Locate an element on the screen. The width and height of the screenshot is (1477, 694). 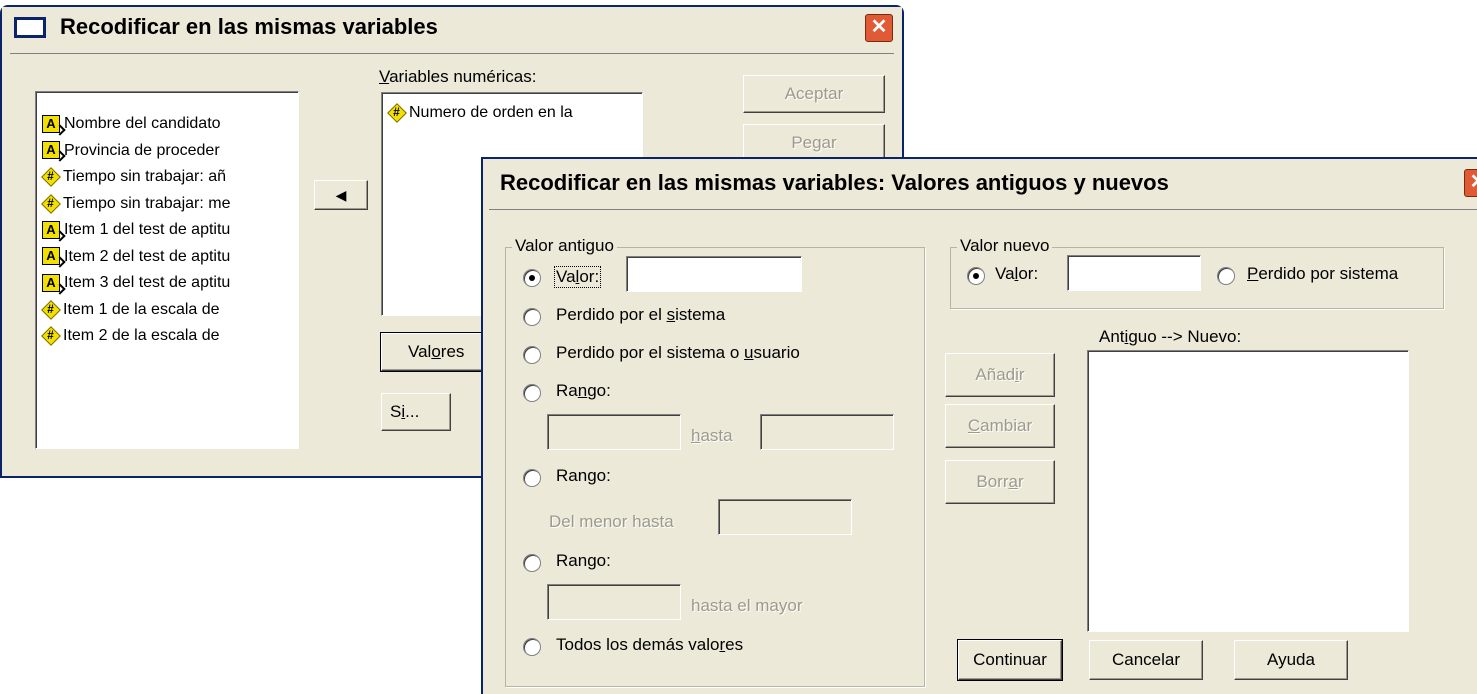
variable-list-item: A Nombre del candidato is located at coordinates (131, 124).